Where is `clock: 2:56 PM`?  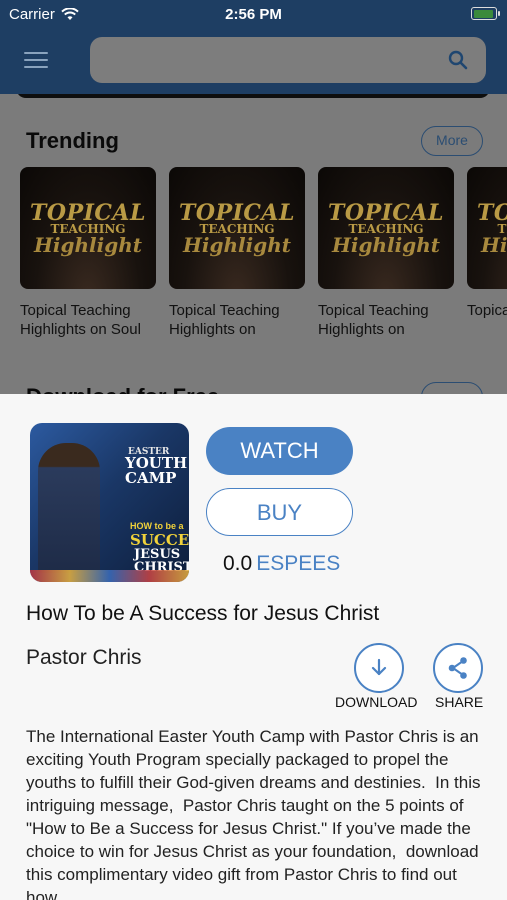 clock: 2:56 PM is located at coordinates (253, 14).